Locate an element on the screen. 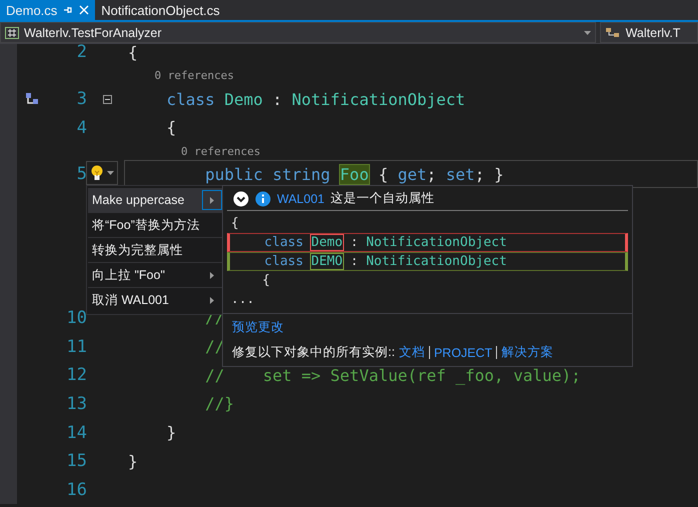 Image resolution: width=698 pixels, height=507 pixels. csharp-project-icon is located at coordinates (12, 32).